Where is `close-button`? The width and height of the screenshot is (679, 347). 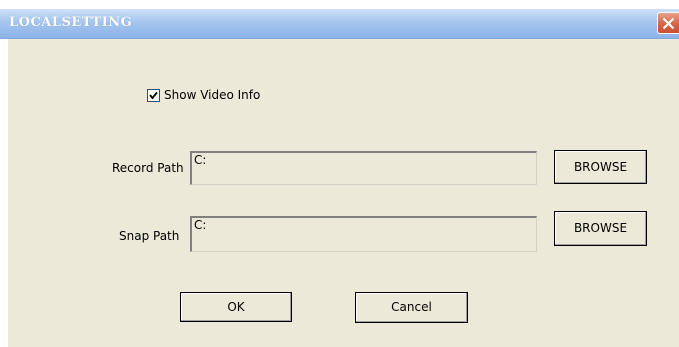
close-button is located at coordinates (668, 23).